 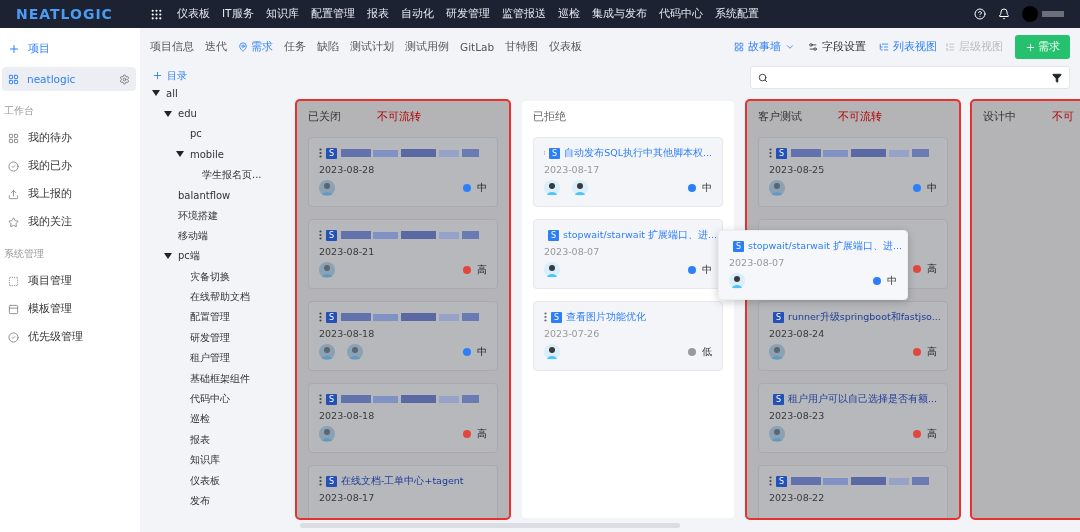 I want to click on nav-menu-item: 研发管理, so click(x=467, y=14).